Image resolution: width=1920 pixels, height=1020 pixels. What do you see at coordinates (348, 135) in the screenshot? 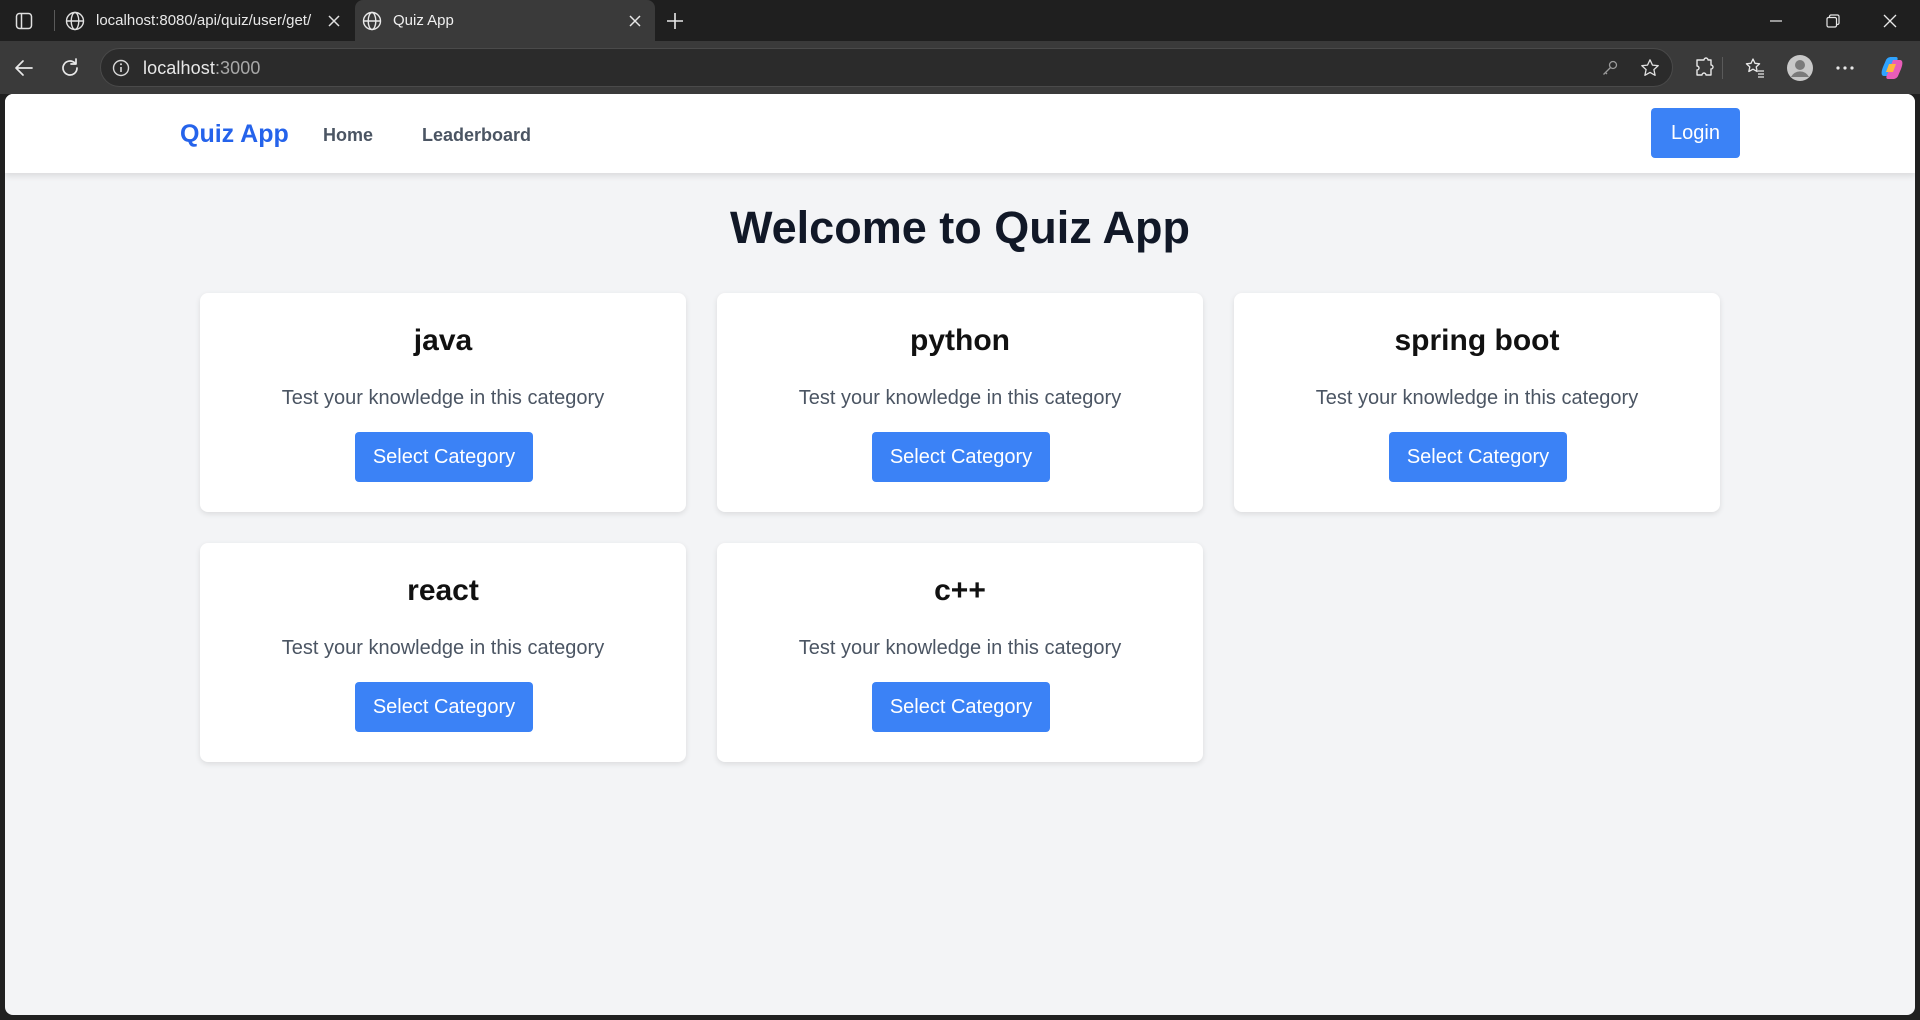
I see `nav-link-home: Home` at bounding box center [348, 135].